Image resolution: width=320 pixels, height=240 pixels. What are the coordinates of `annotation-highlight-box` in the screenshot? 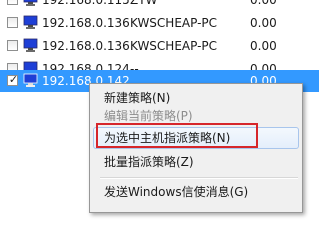 It's located at (177, 135).